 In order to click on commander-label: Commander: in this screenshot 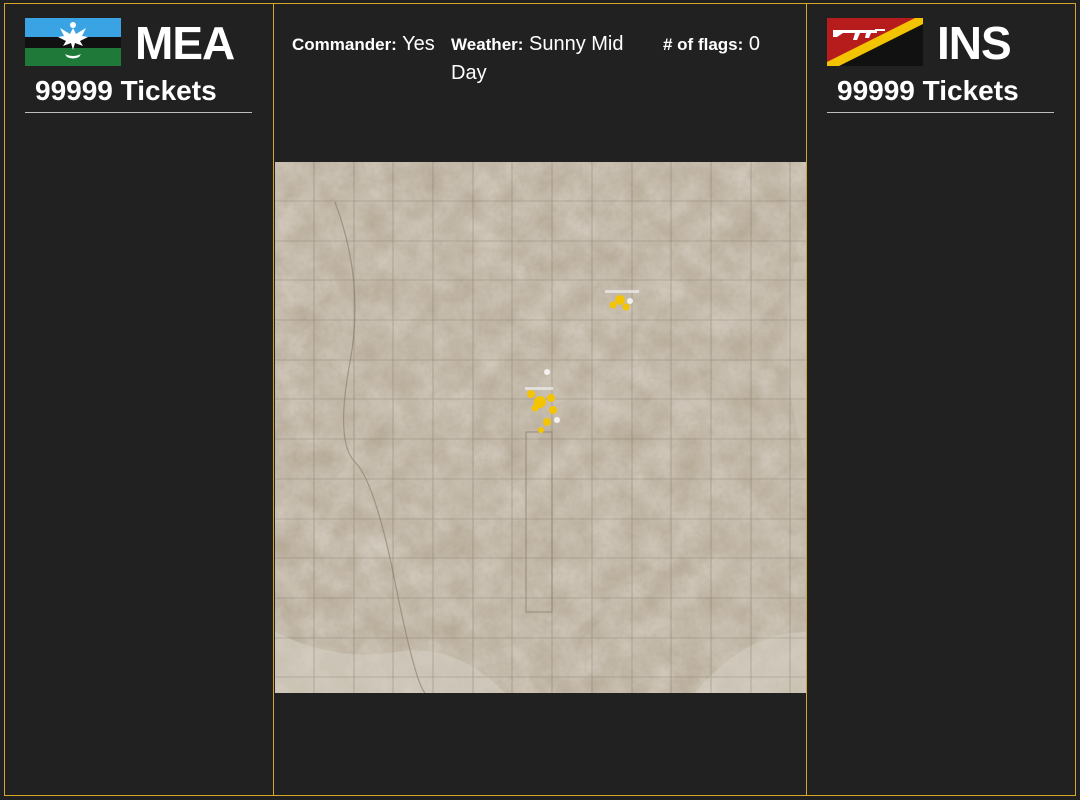, I will do `click(344, 44)`.